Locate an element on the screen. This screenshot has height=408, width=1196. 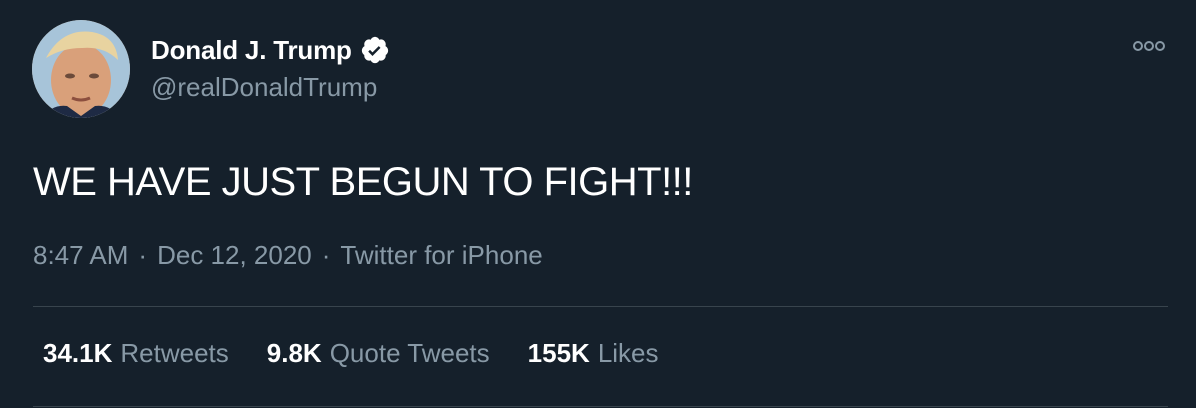
display-name: Donald J. Trump is located at coordinates (251, 50).